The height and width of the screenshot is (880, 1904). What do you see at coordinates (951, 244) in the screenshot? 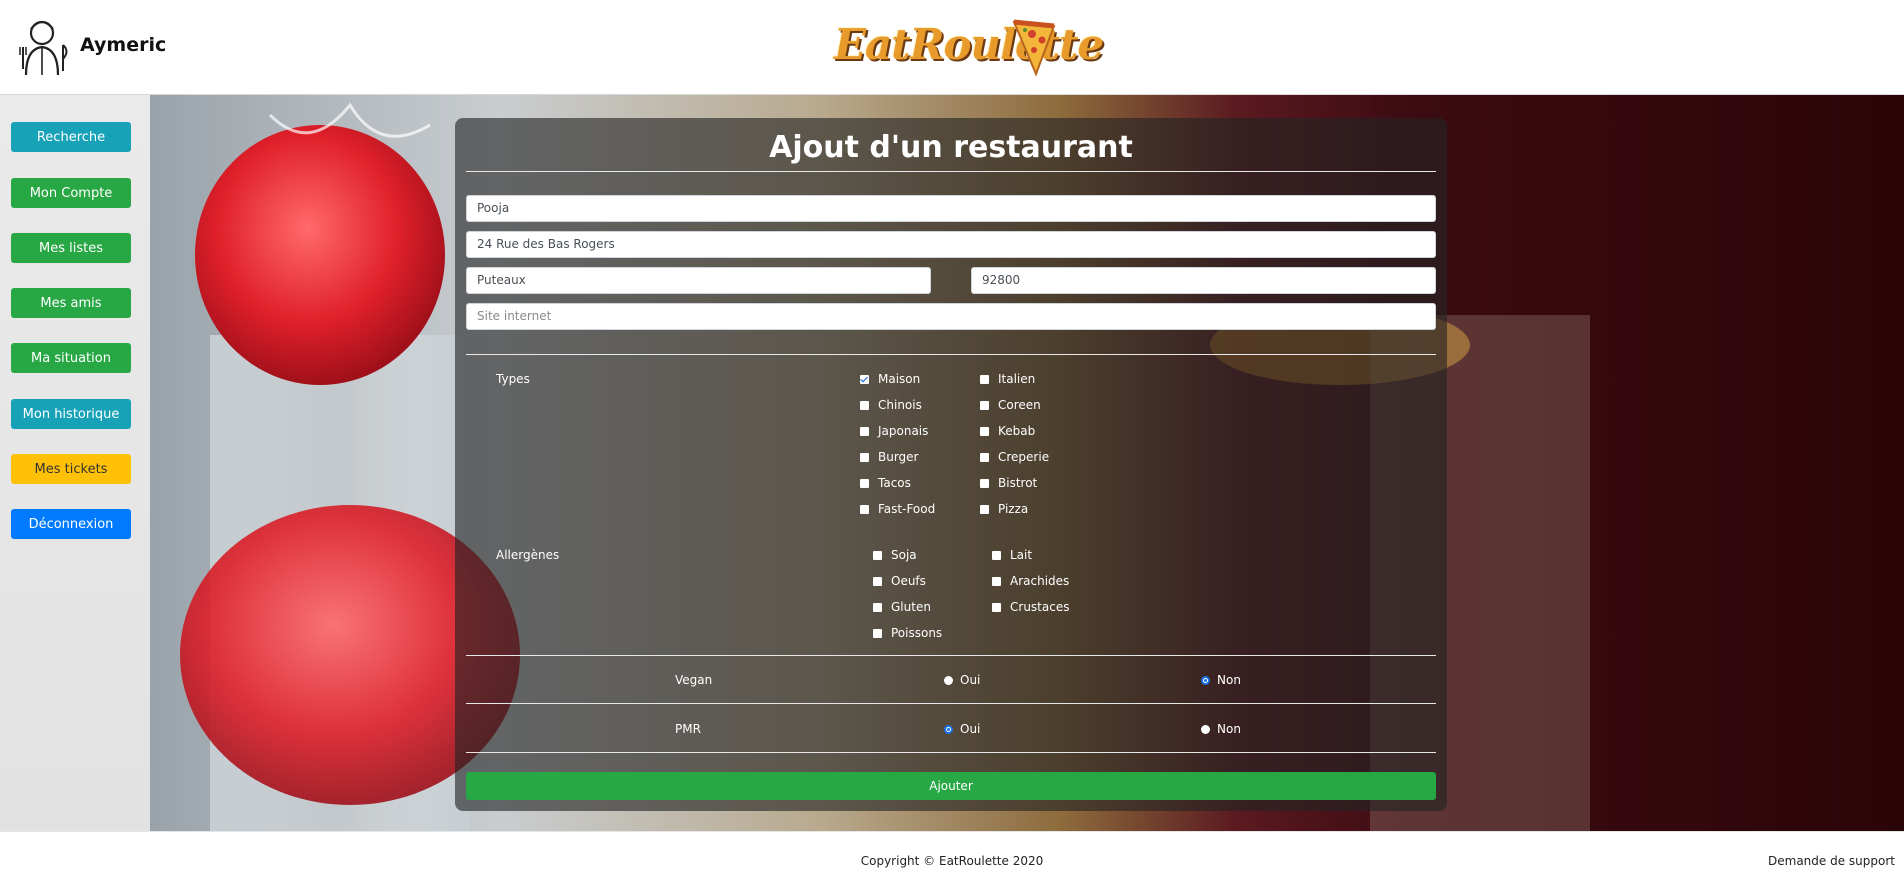
I see `address-input: 24 Rue des Bas Rogers` at bounding box center [951, 244].